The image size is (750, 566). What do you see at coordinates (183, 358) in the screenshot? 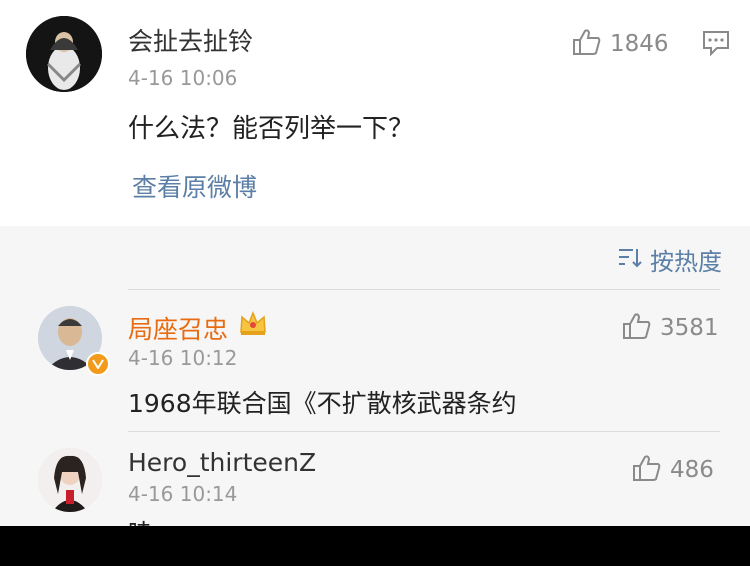
I see `timestamp: 4-16 10:12` at bounding box center [183, 358].